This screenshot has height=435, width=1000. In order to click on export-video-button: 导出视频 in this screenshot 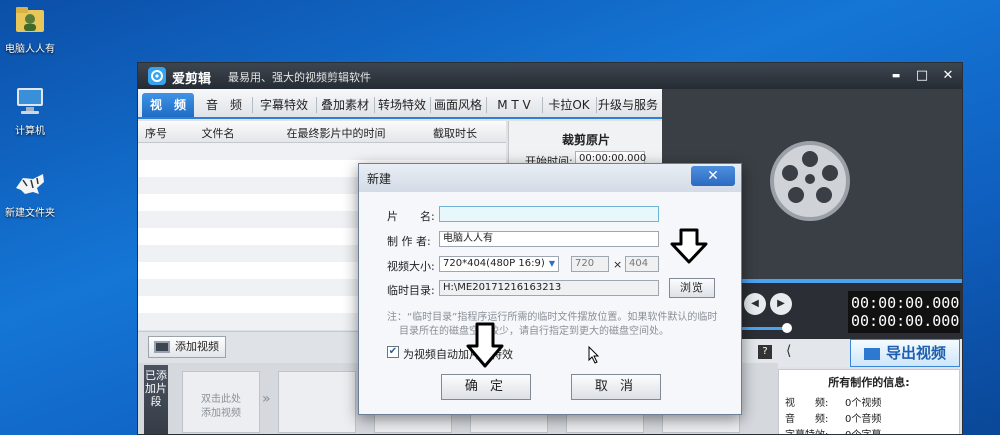, I will do `click(905, 353)`.